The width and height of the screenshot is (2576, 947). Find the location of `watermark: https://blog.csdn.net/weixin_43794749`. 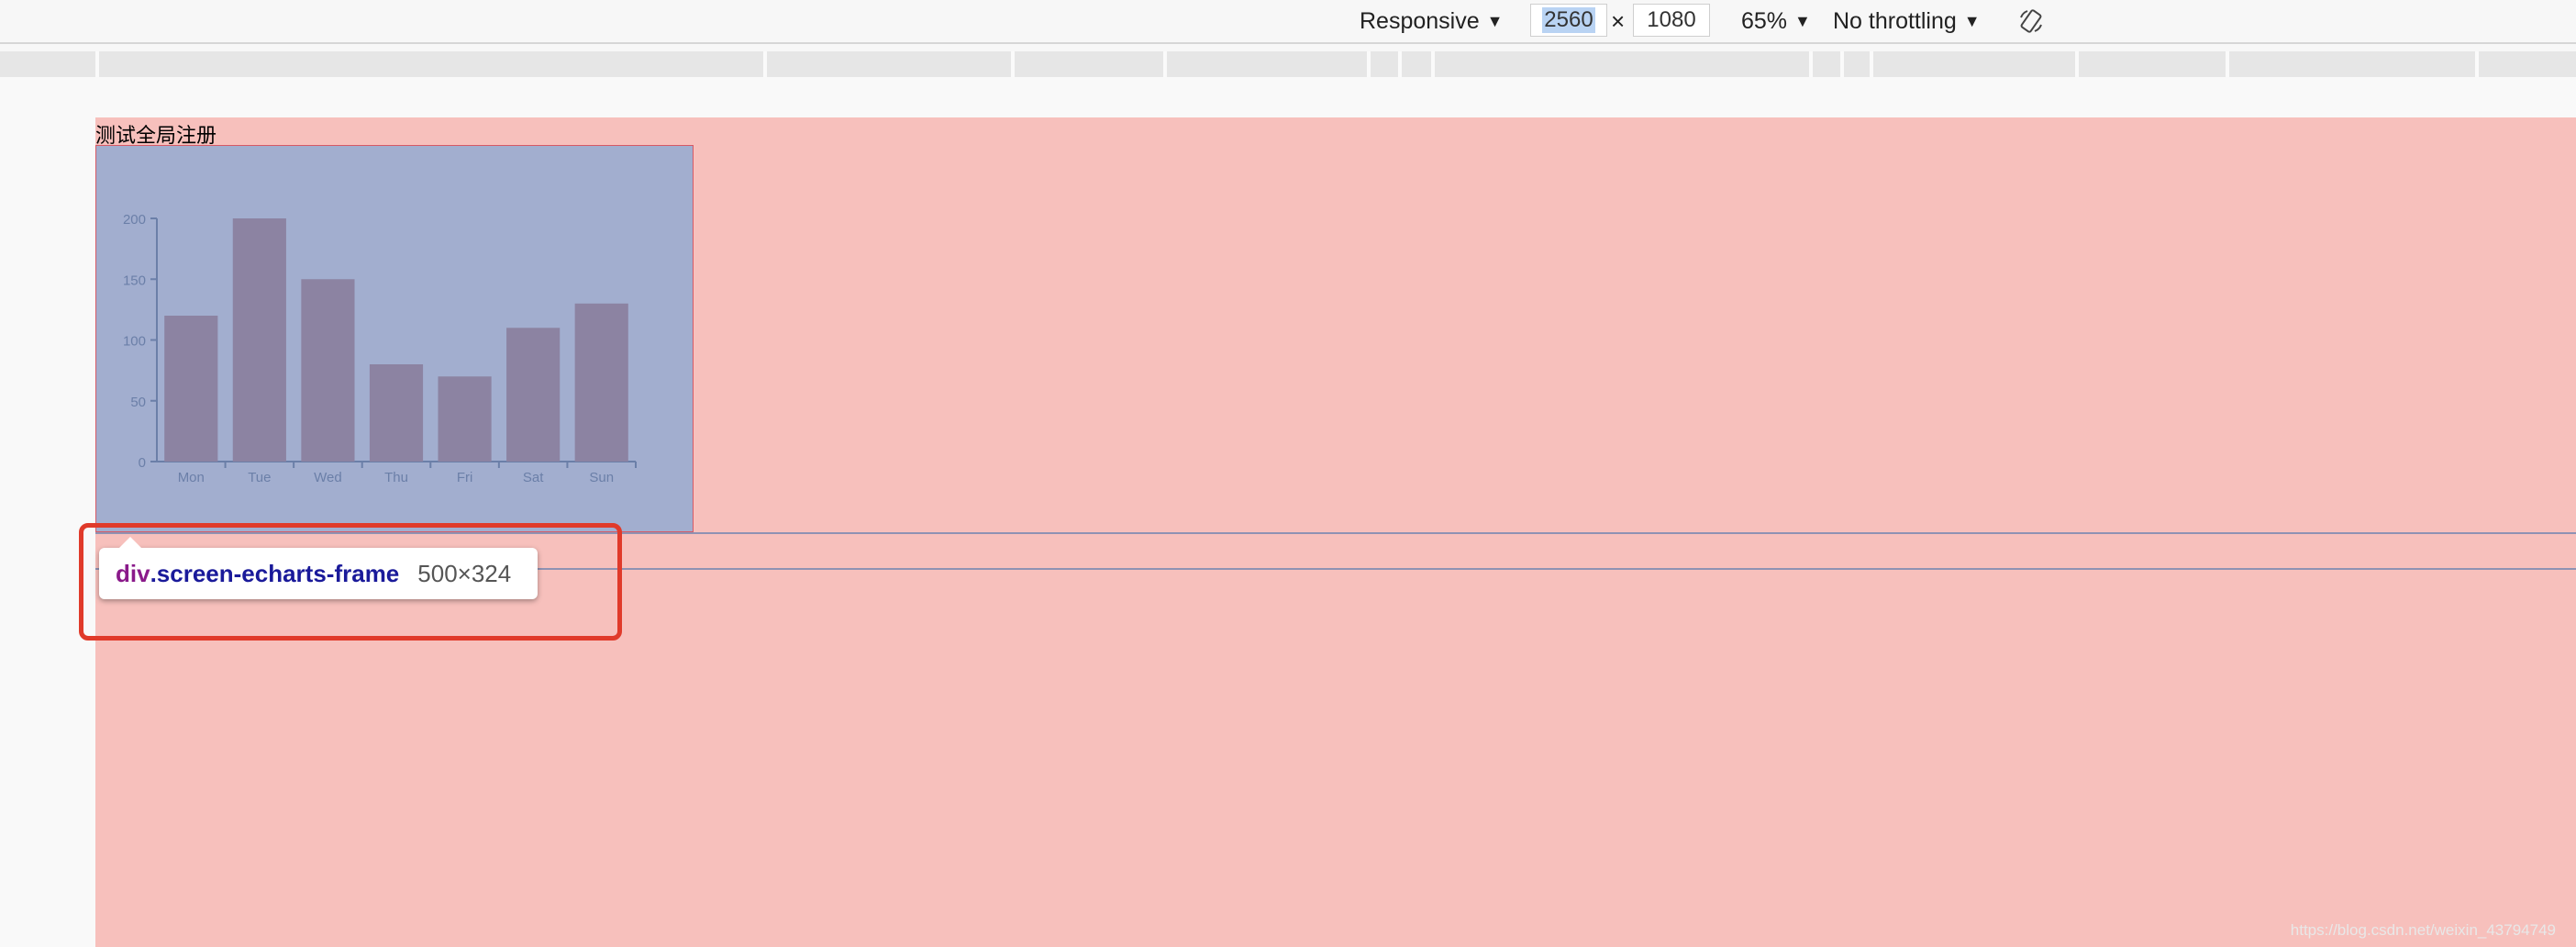

watermark: https://blog.csdn.net/weixin_43794749 is located at coordinates (2423, 930).